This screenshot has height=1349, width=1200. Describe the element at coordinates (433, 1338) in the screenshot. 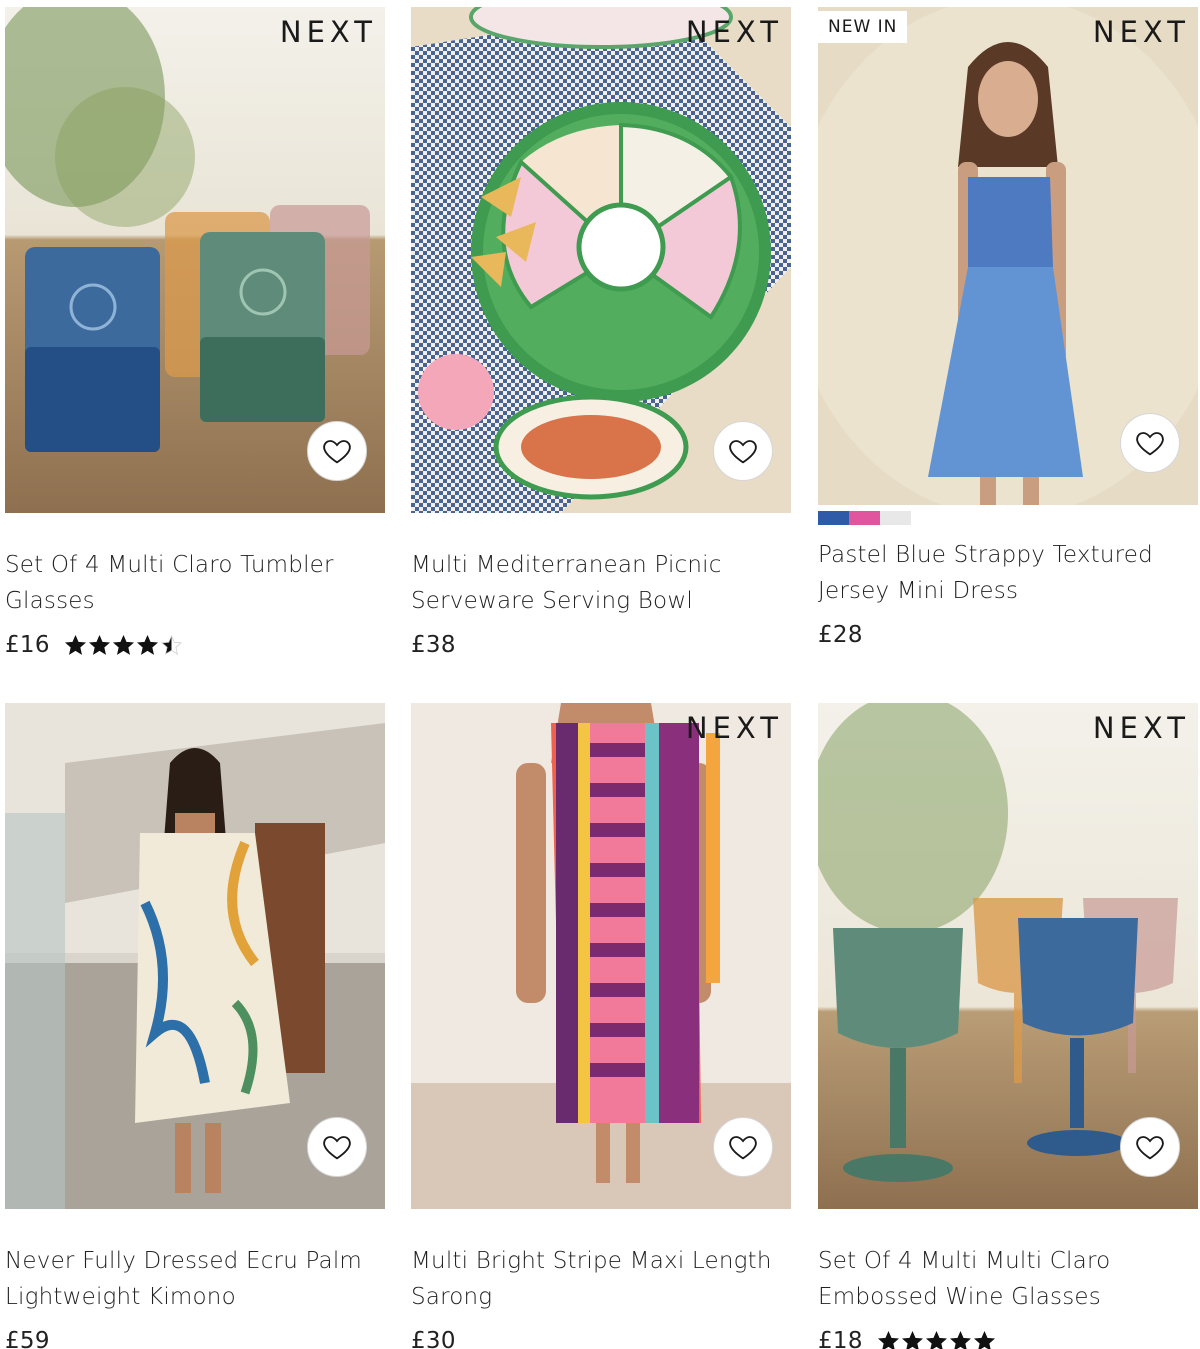

I see `product-price: £30` at that location.